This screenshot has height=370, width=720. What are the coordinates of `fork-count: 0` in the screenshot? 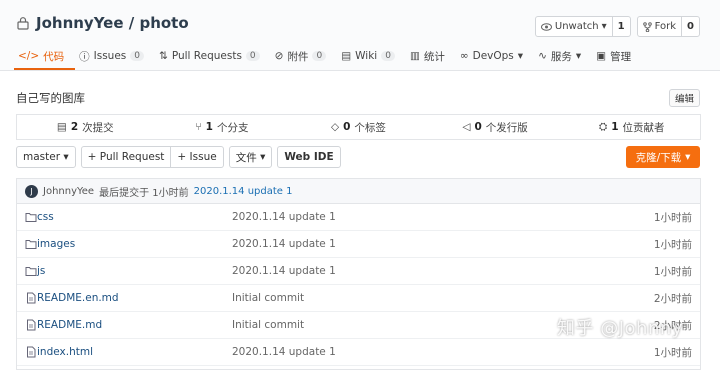 It's located at (690, 26).